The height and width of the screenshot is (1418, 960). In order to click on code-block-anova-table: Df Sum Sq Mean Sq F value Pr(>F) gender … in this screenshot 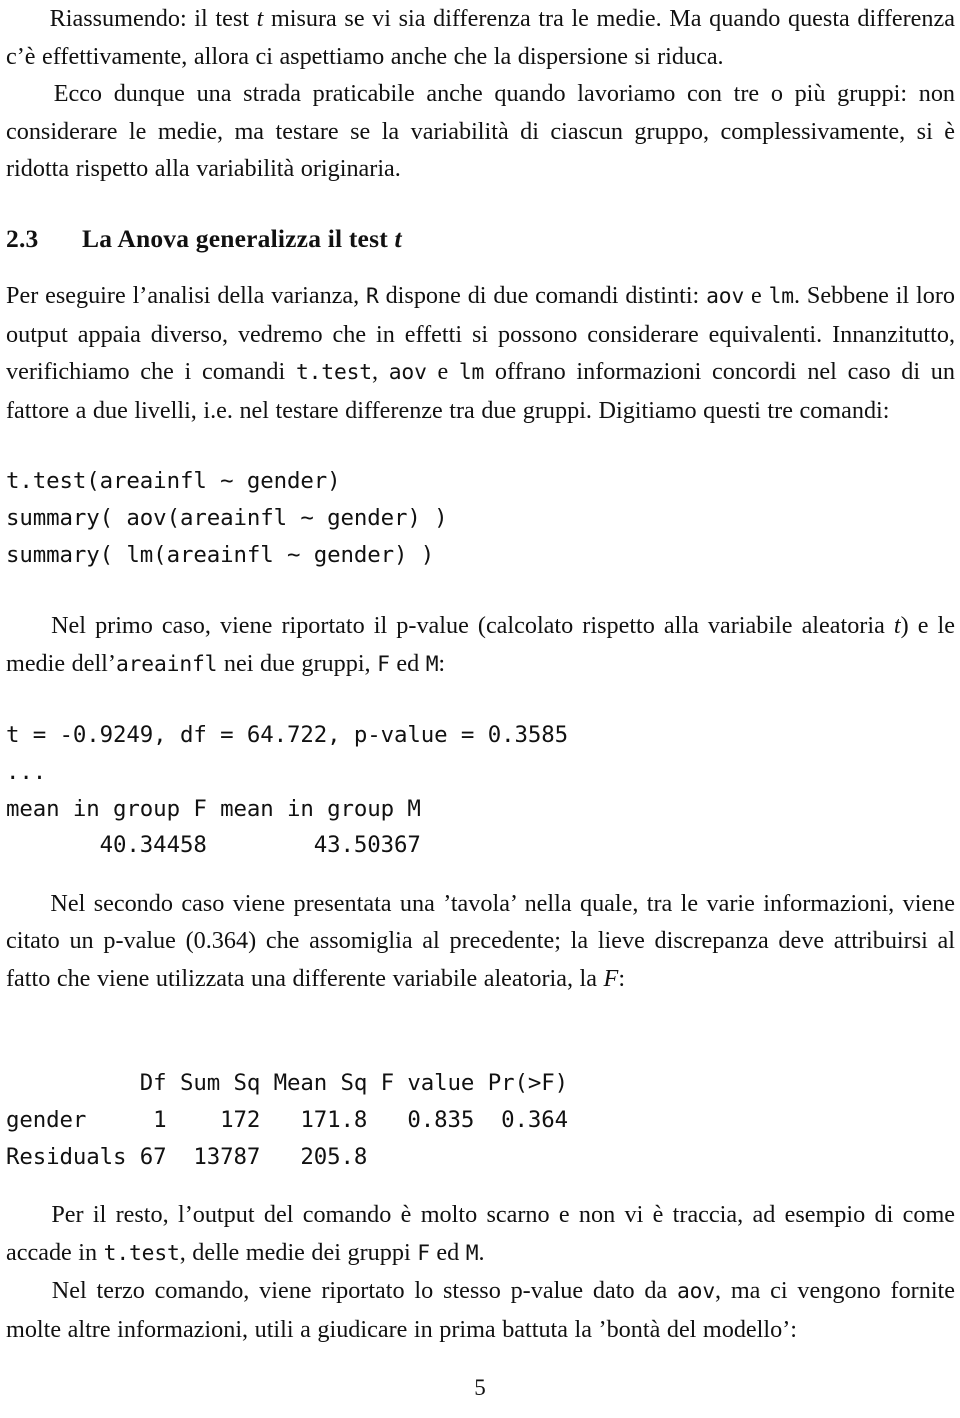, I will do `click(287, 1120)`.